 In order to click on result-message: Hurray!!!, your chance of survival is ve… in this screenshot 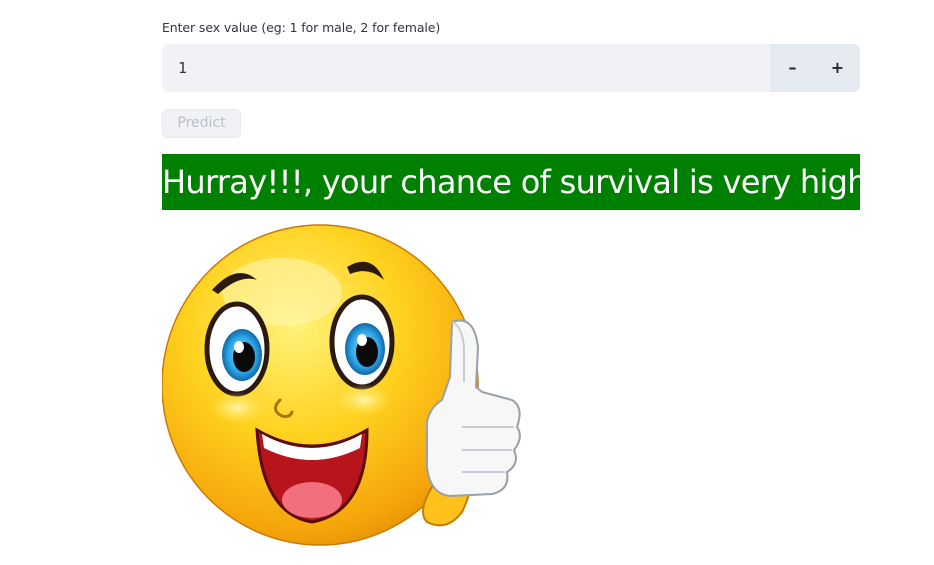, I will do `click(511, 182)`.